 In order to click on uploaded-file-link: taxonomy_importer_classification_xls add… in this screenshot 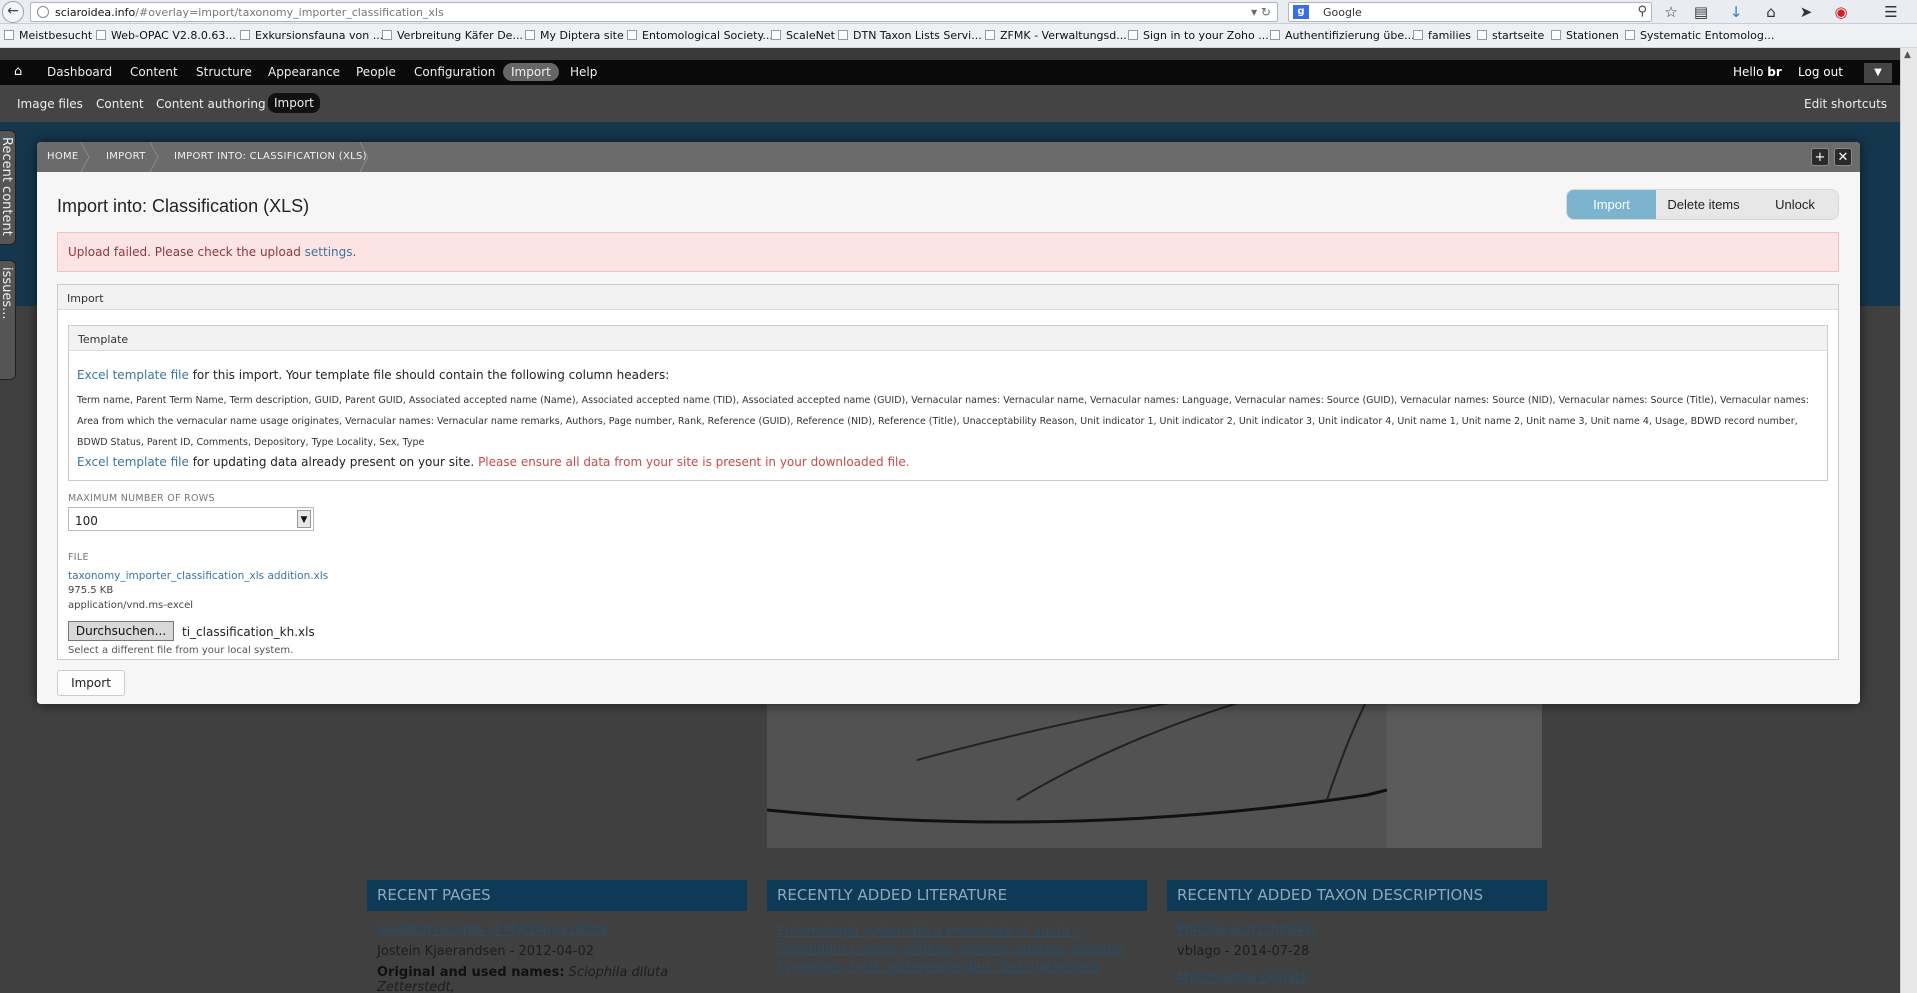, I will do `click(198, 576)`.